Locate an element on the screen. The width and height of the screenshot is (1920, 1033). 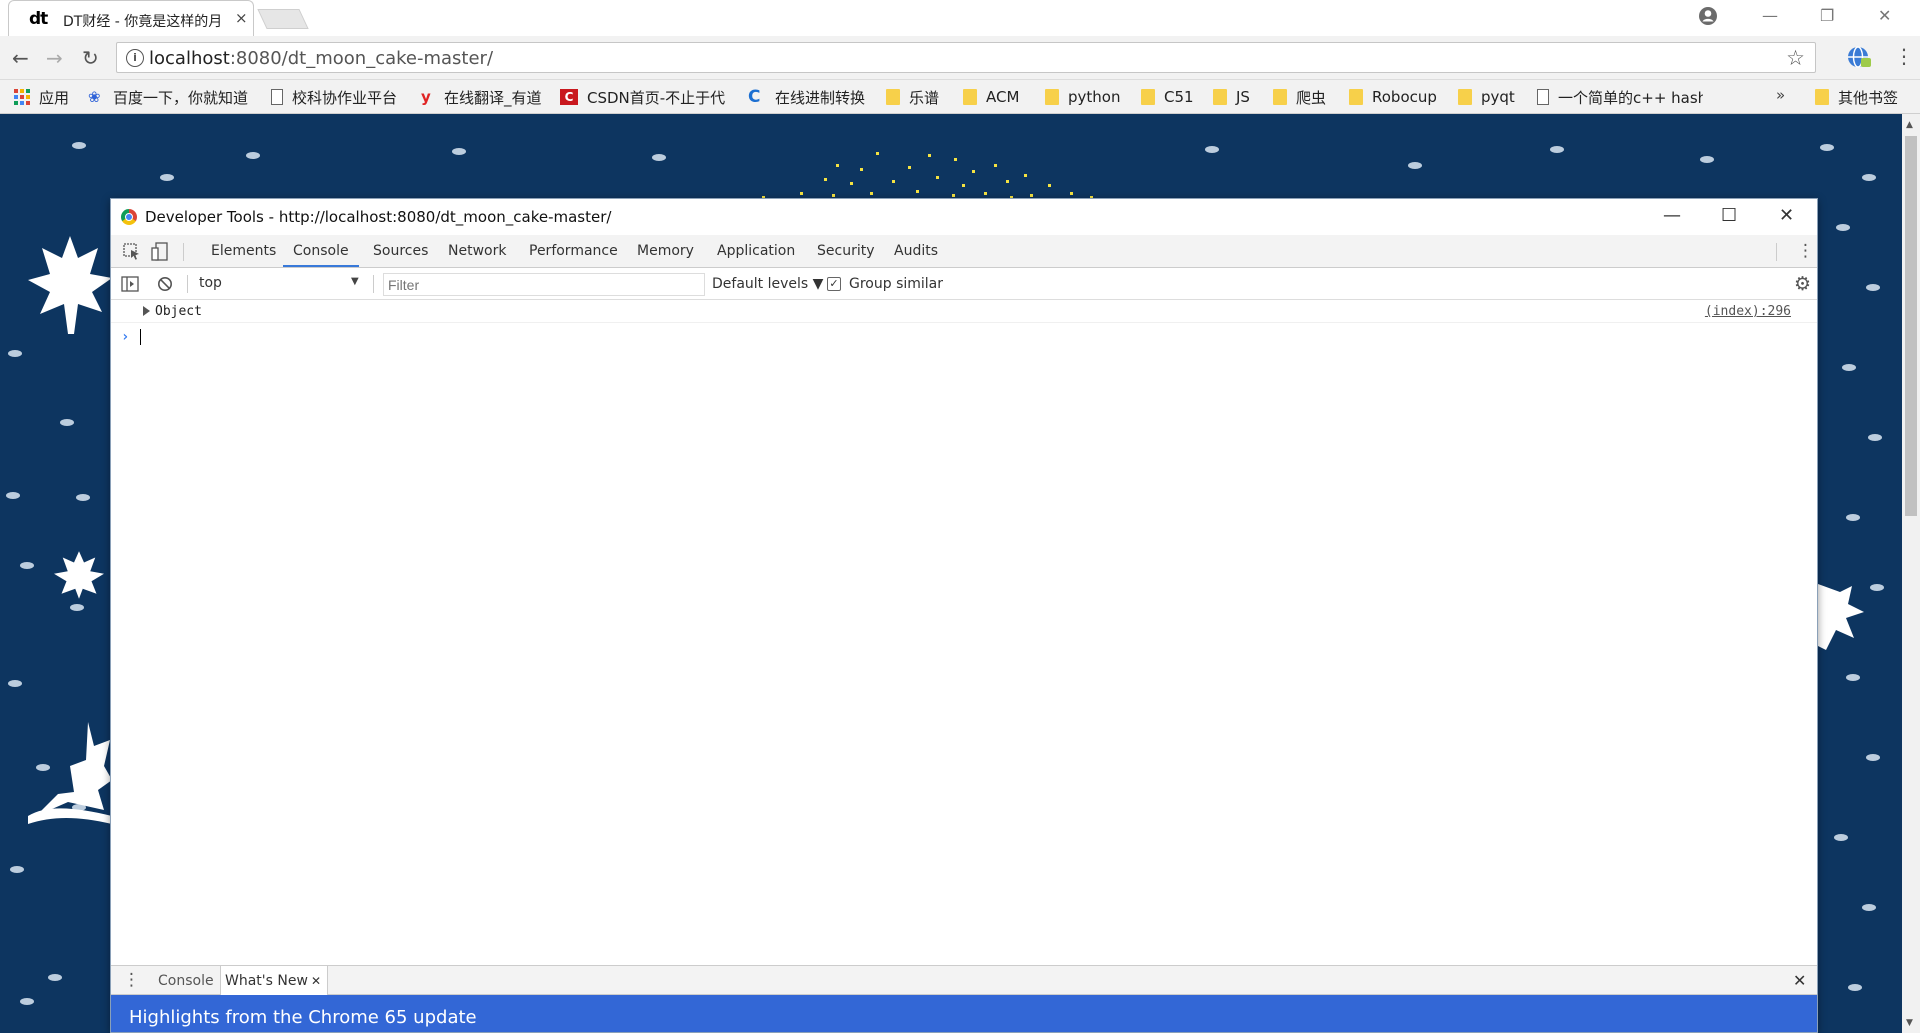
drawer-tab-console: Console is located at coordinates (186, 981).